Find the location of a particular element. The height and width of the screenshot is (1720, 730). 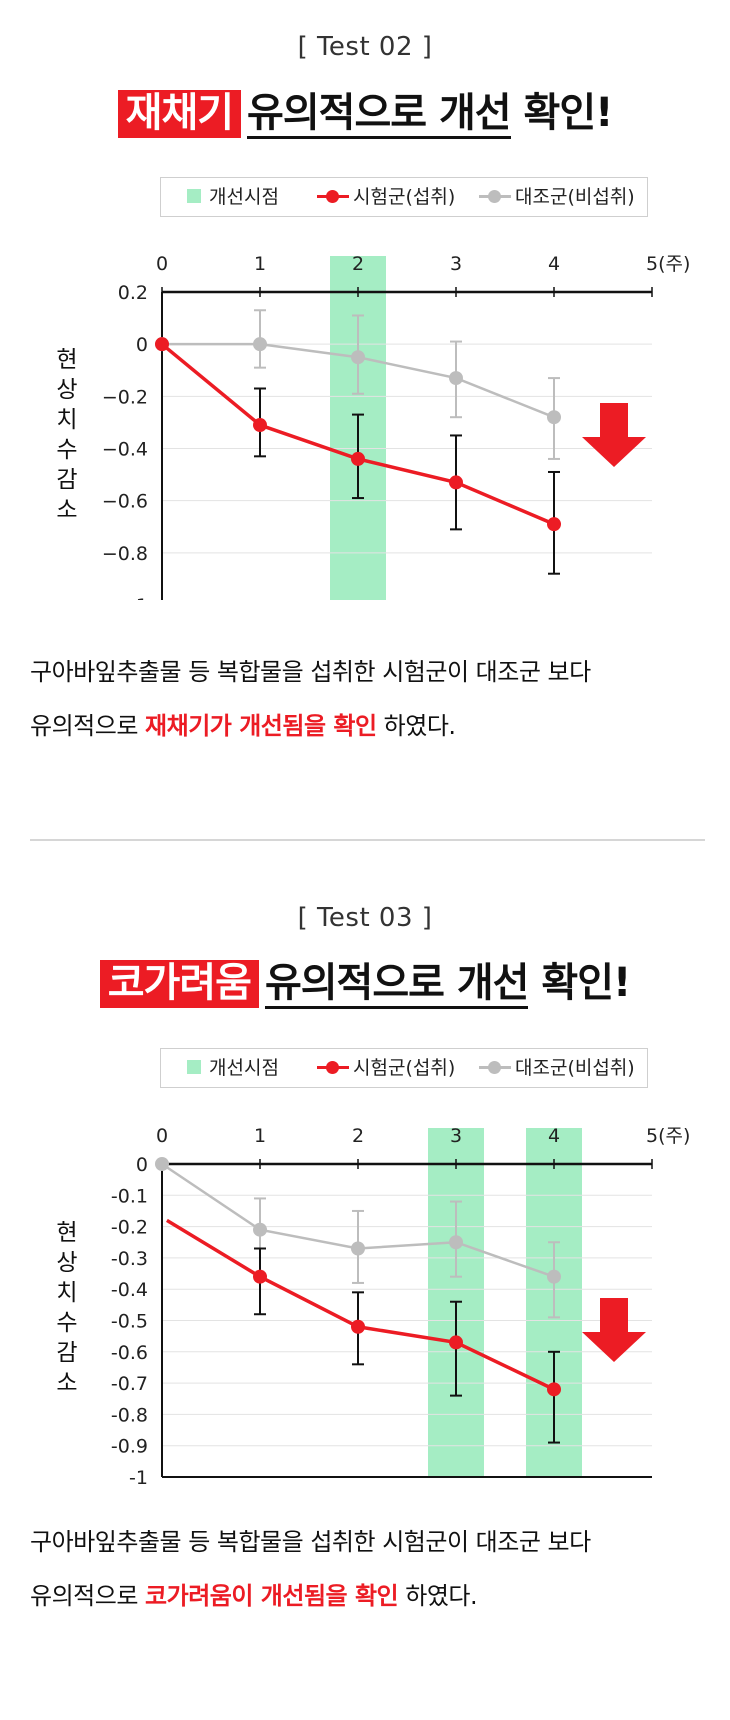

test-label: [ Test 03 ] is located at coordinates (365, 918).